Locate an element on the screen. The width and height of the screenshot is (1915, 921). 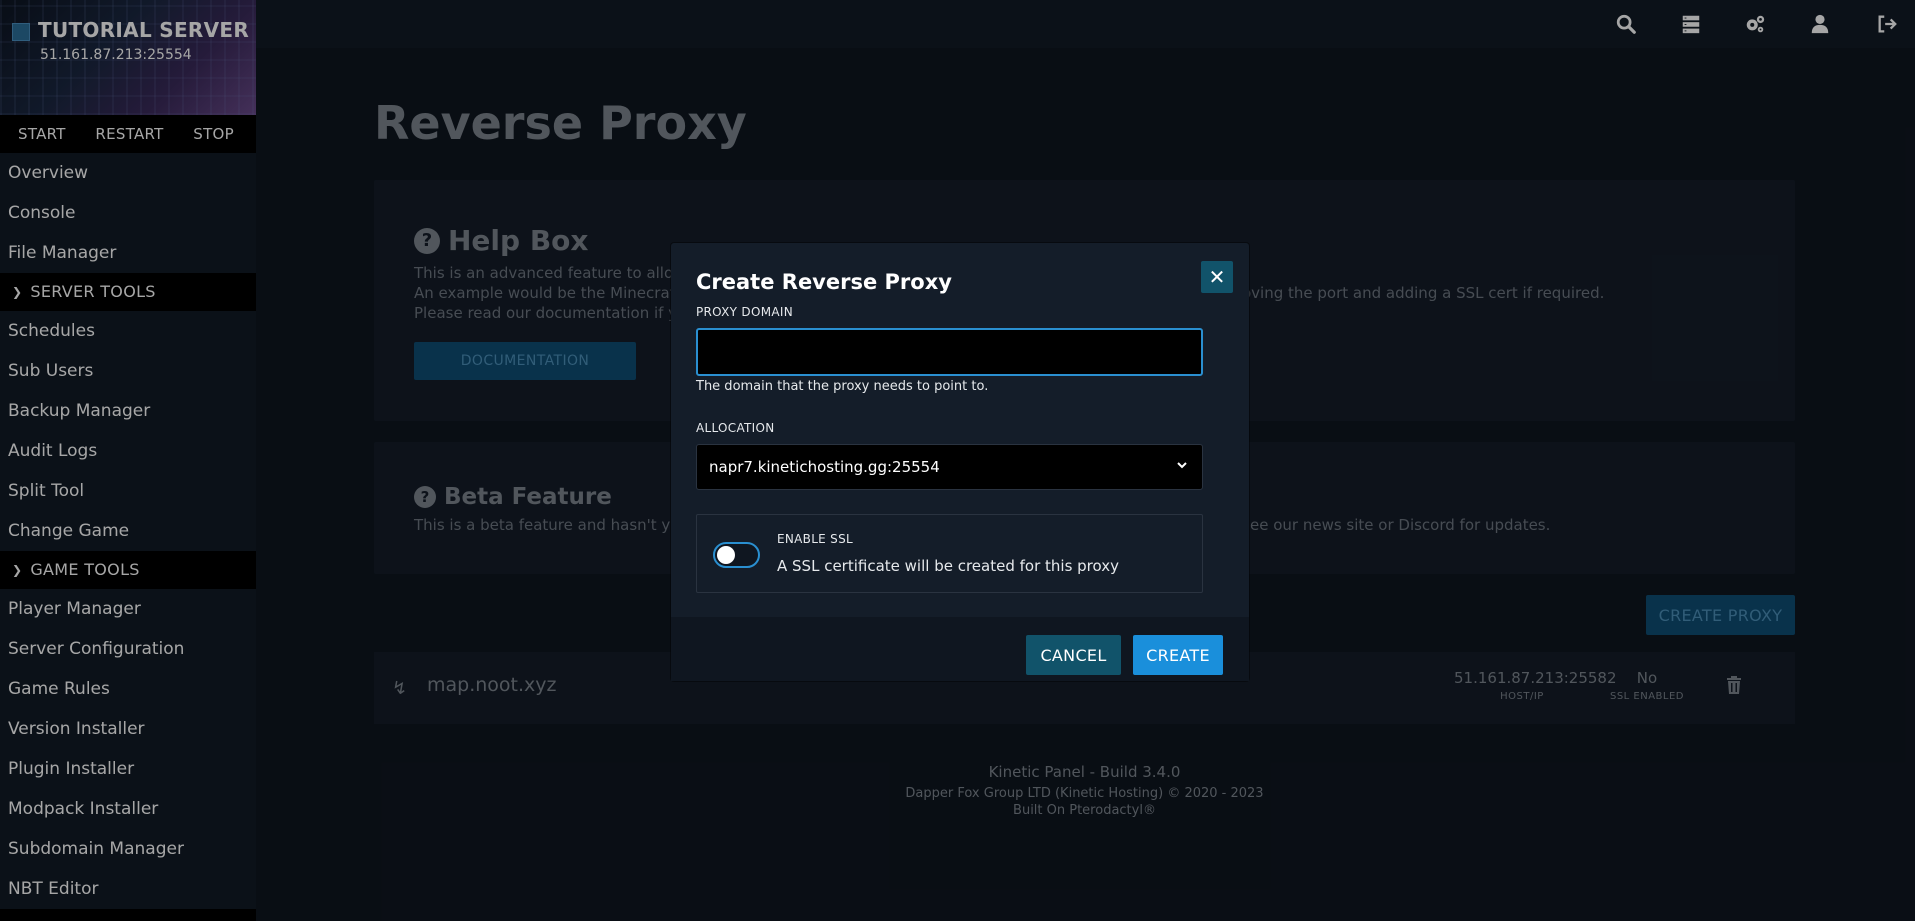
modal-footer: CANCEL CREATE is located at coordinates (960, 649).